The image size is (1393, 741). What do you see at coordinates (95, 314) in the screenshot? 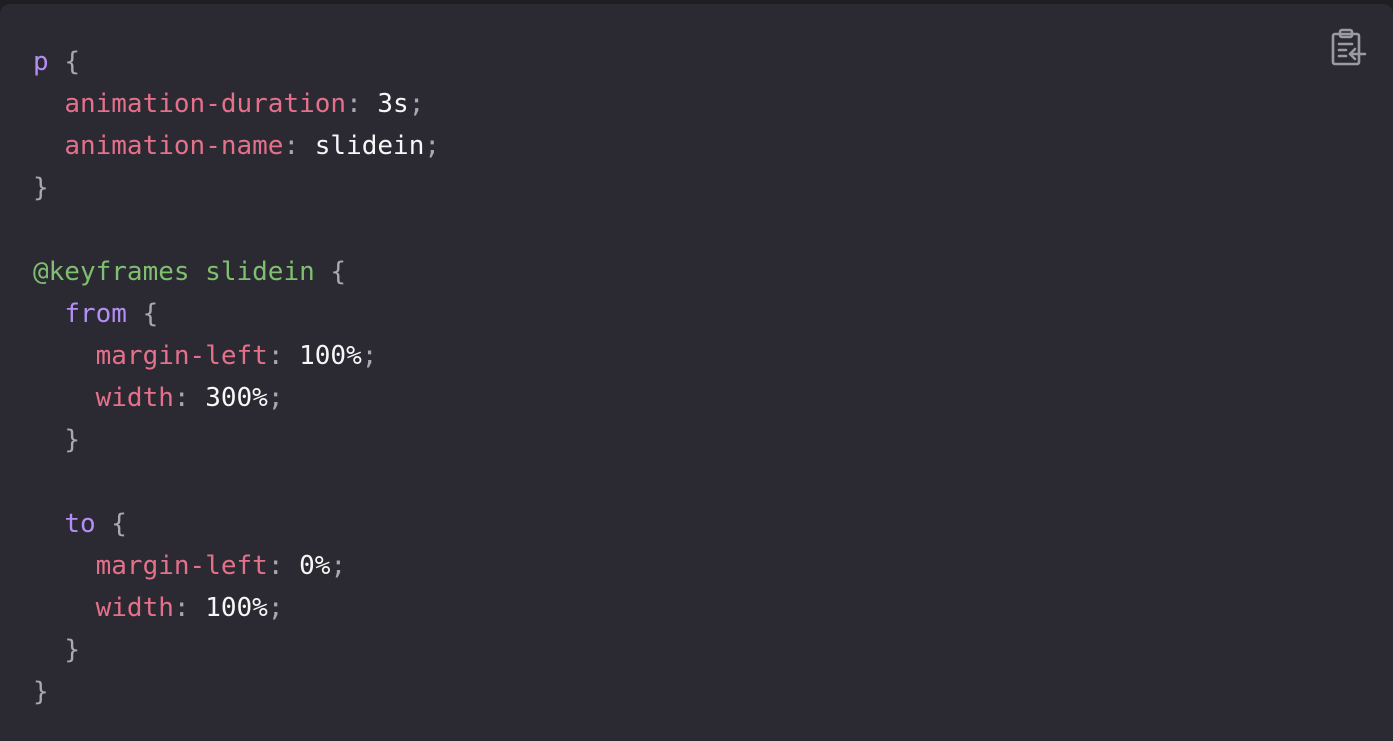
I see `keyframe-selector: from` at bounding box center [95, 314].